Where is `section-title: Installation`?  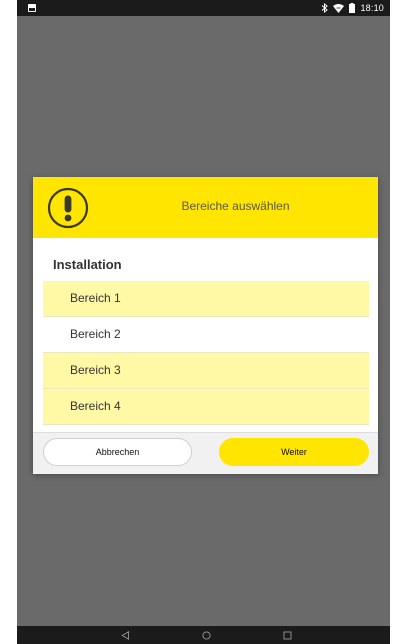 section-title: Installation is located at coordinates (87, 264).